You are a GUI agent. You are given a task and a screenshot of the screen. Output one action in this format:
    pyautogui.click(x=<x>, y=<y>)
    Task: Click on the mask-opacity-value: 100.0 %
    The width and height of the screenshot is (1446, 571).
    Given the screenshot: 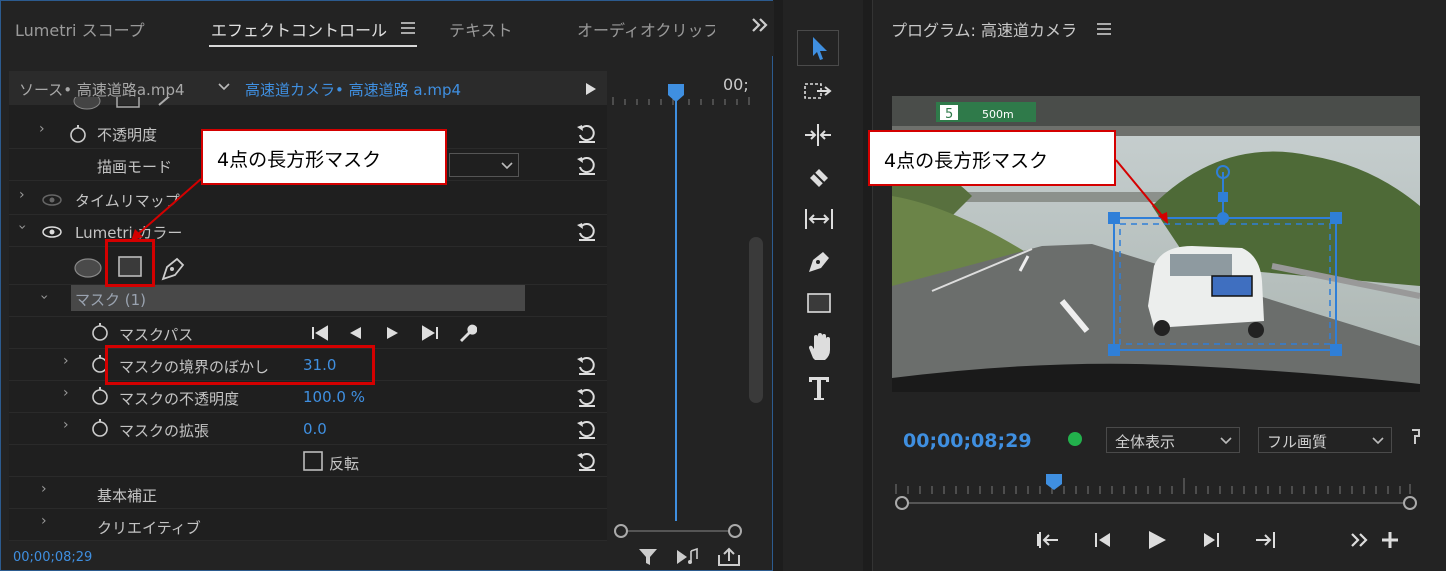 What is the action you would take?
    pyautogui.click(x=334, y=397)
    